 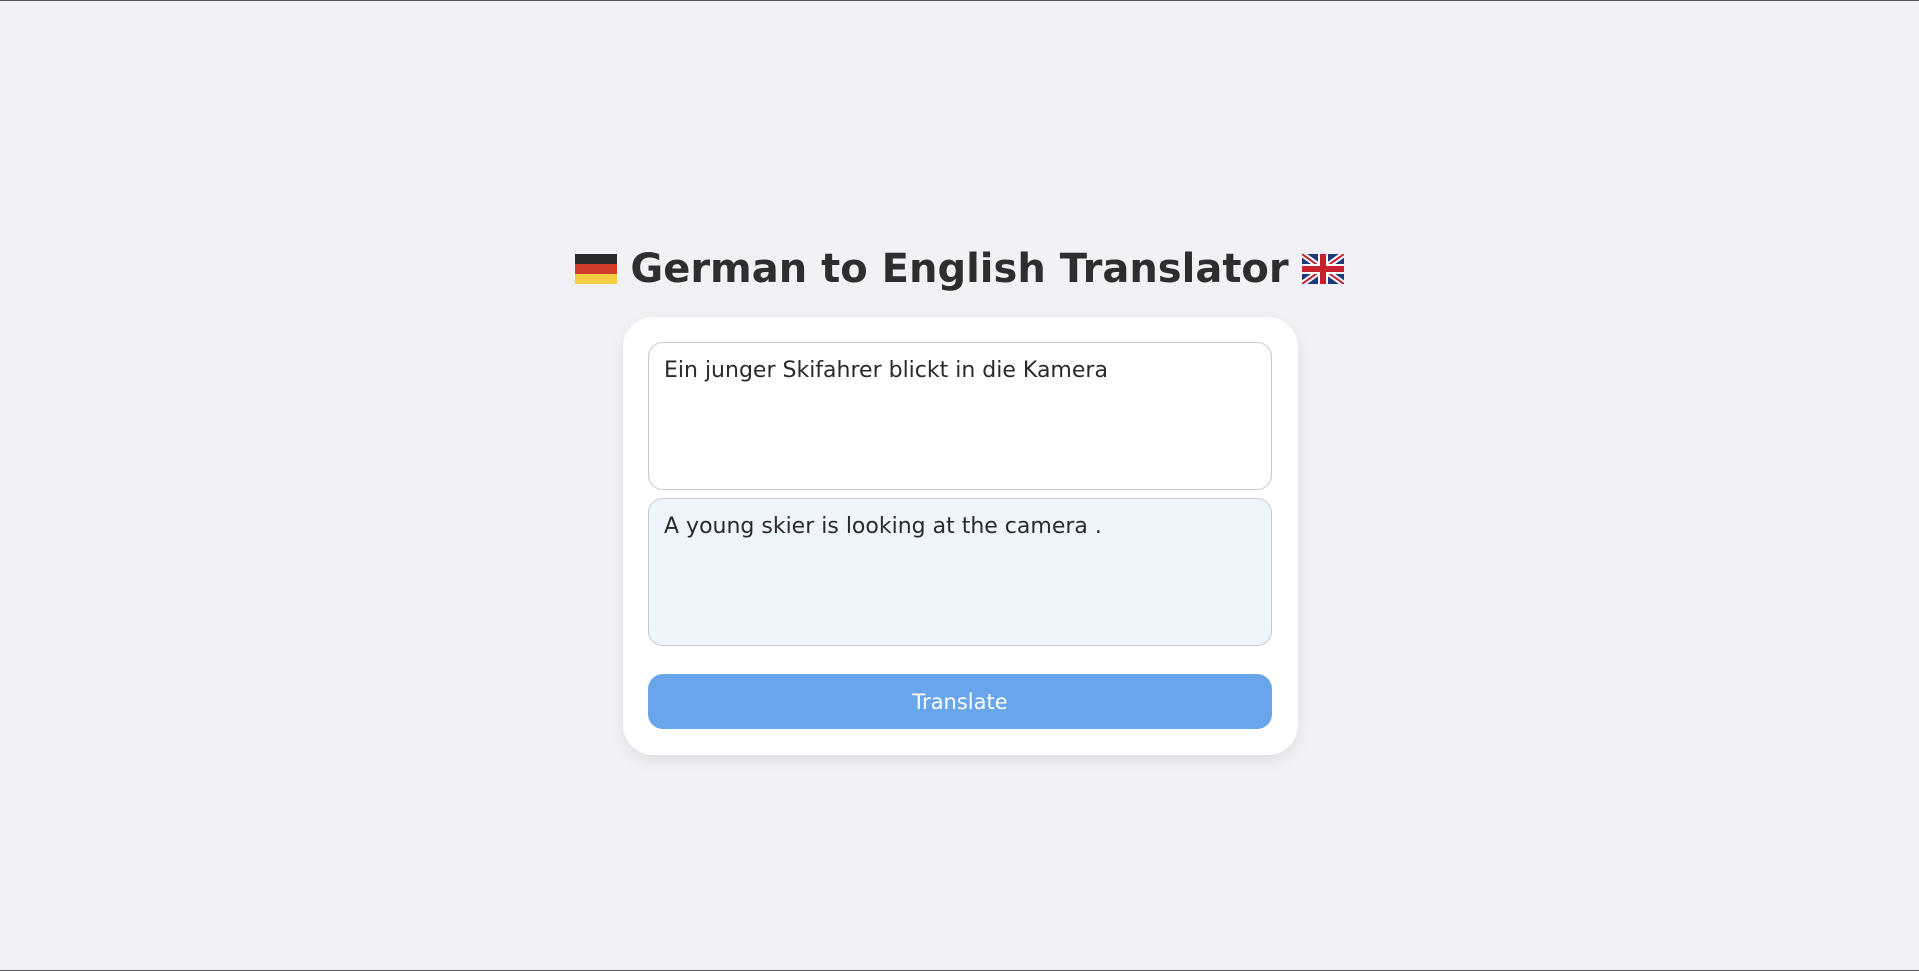 What do you see at coordinates (960, 572) in the screenshot?
I see `english-output-field: A young skier is looking at the camera .` at bounding box center [960, 572].